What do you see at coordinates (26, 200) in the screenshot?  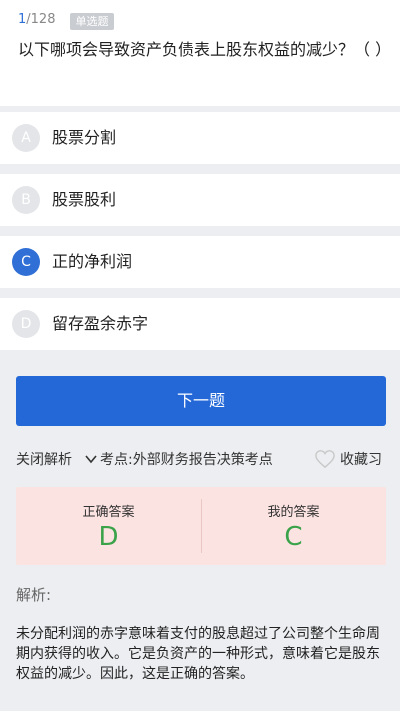 I see `option-b-letter: B` at bounding box center [26, 200].